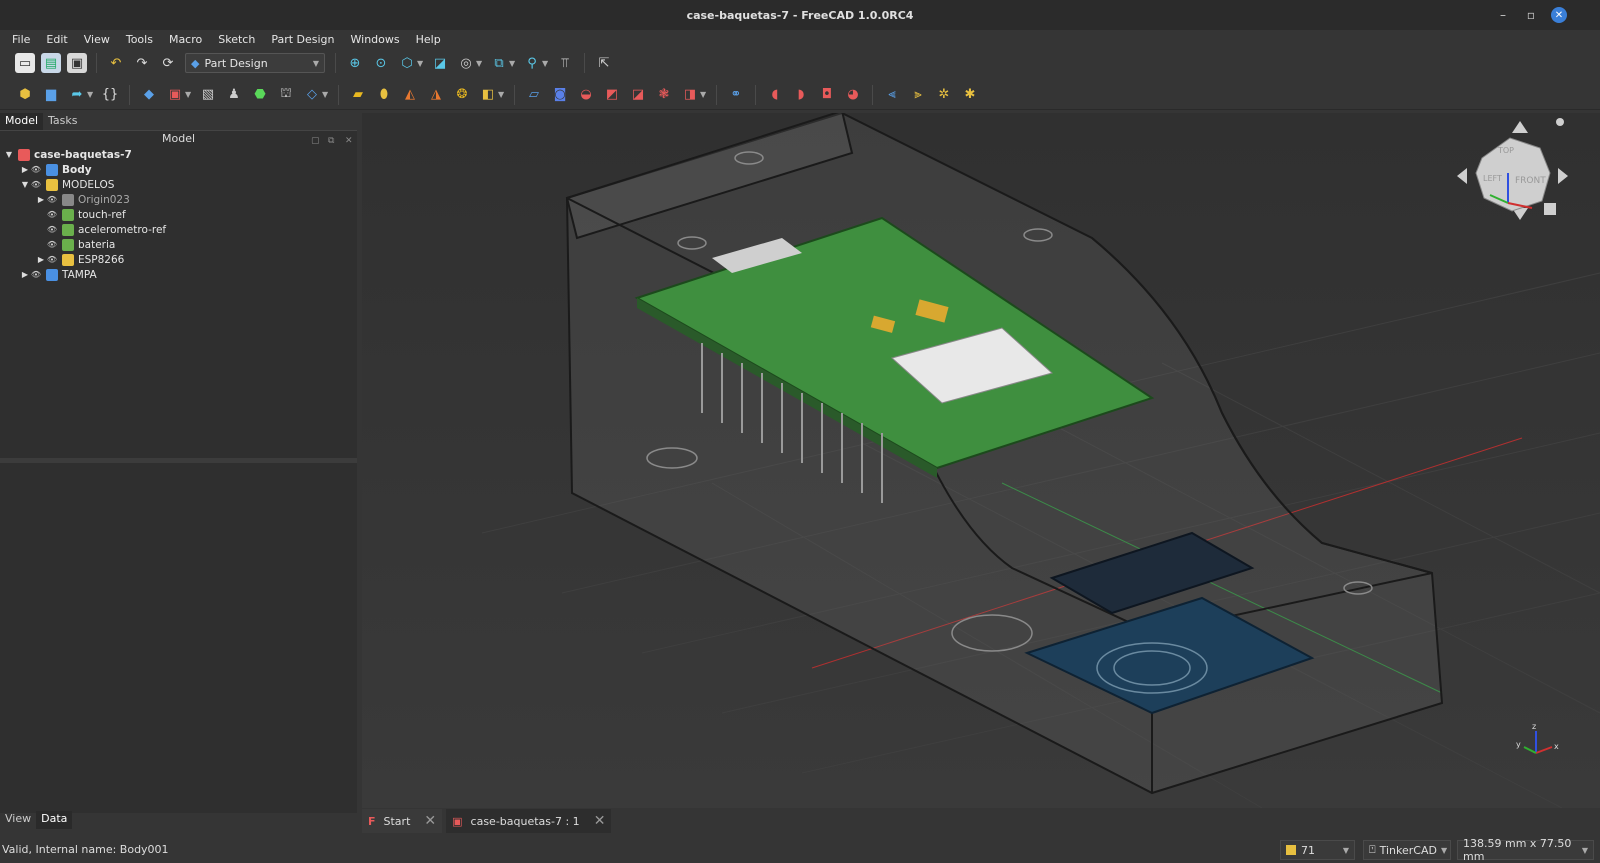  I want to click on navigation-style-selector: ⍞ TinkerCAD ▼, so click(1407, 850).